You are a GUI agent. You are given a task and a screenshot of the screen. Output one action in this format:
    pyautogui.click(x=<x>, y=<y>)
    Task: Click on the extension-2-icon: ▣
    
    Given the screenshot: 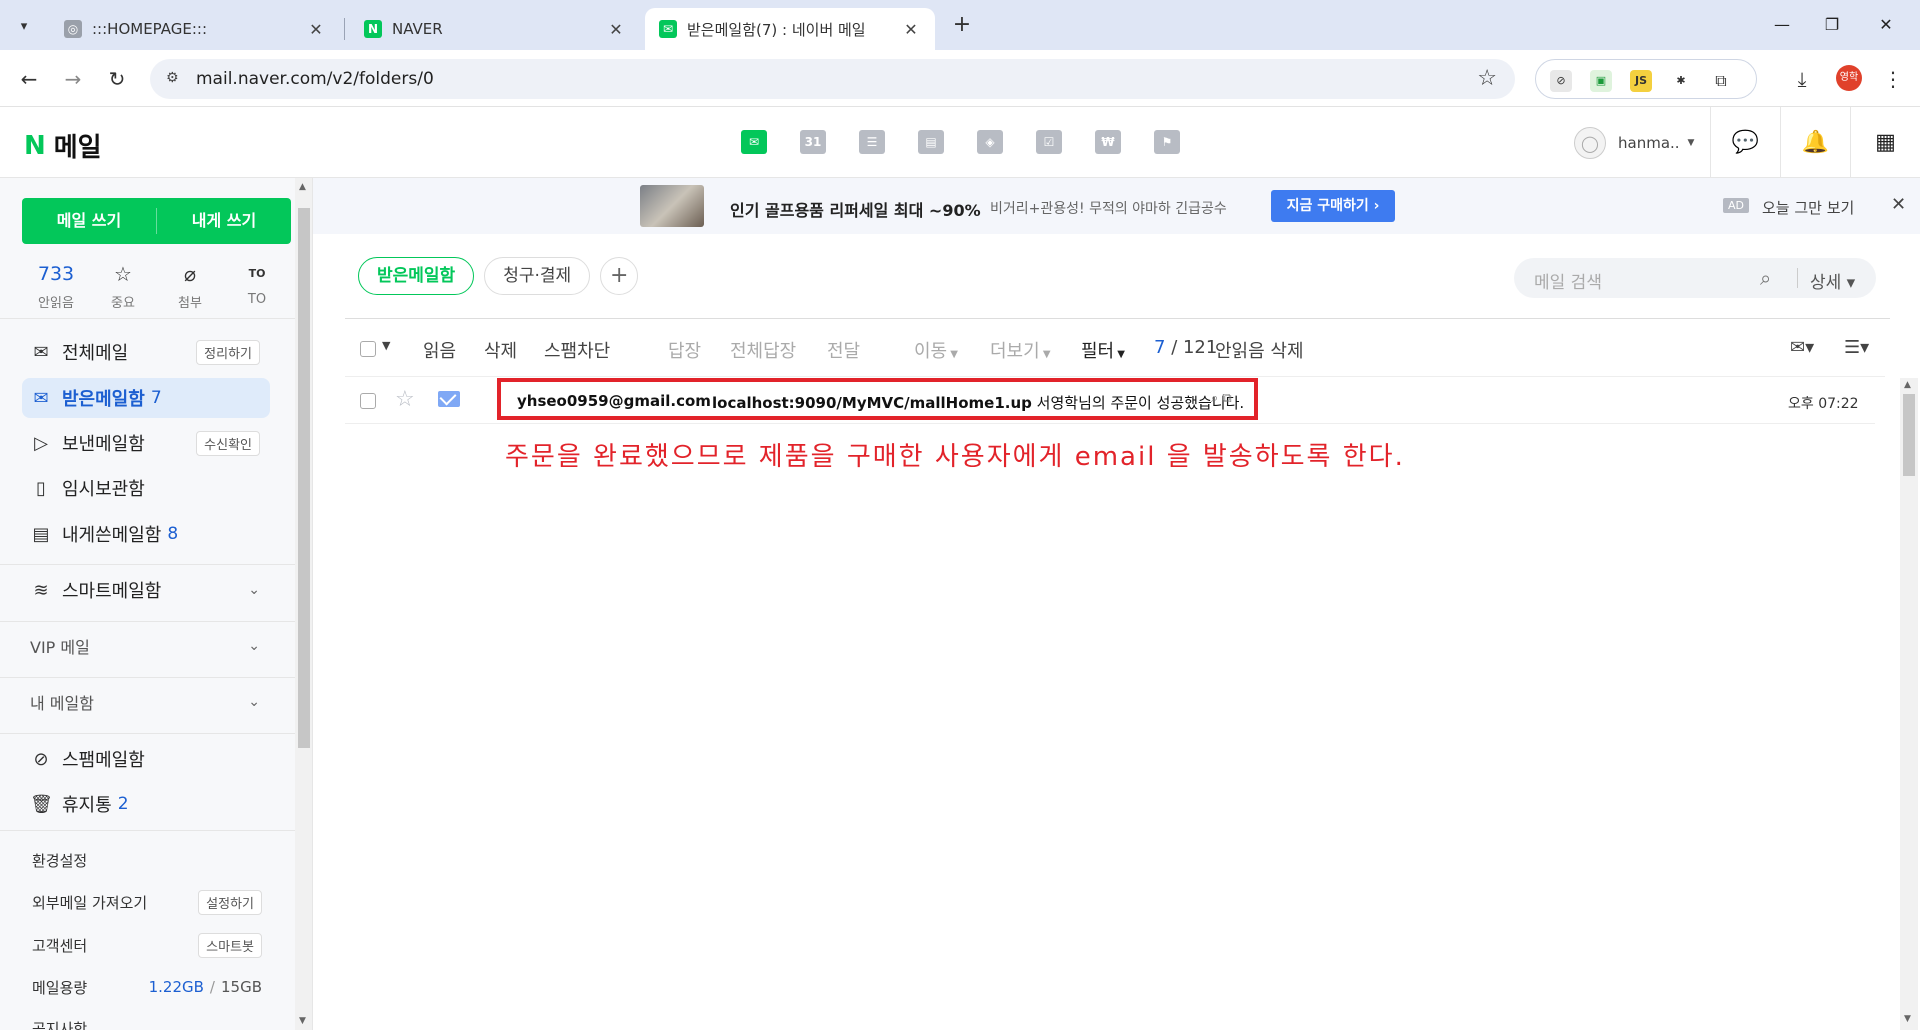 What is the action you would take?
    pyautogui.click(x=1601, y=81)
    